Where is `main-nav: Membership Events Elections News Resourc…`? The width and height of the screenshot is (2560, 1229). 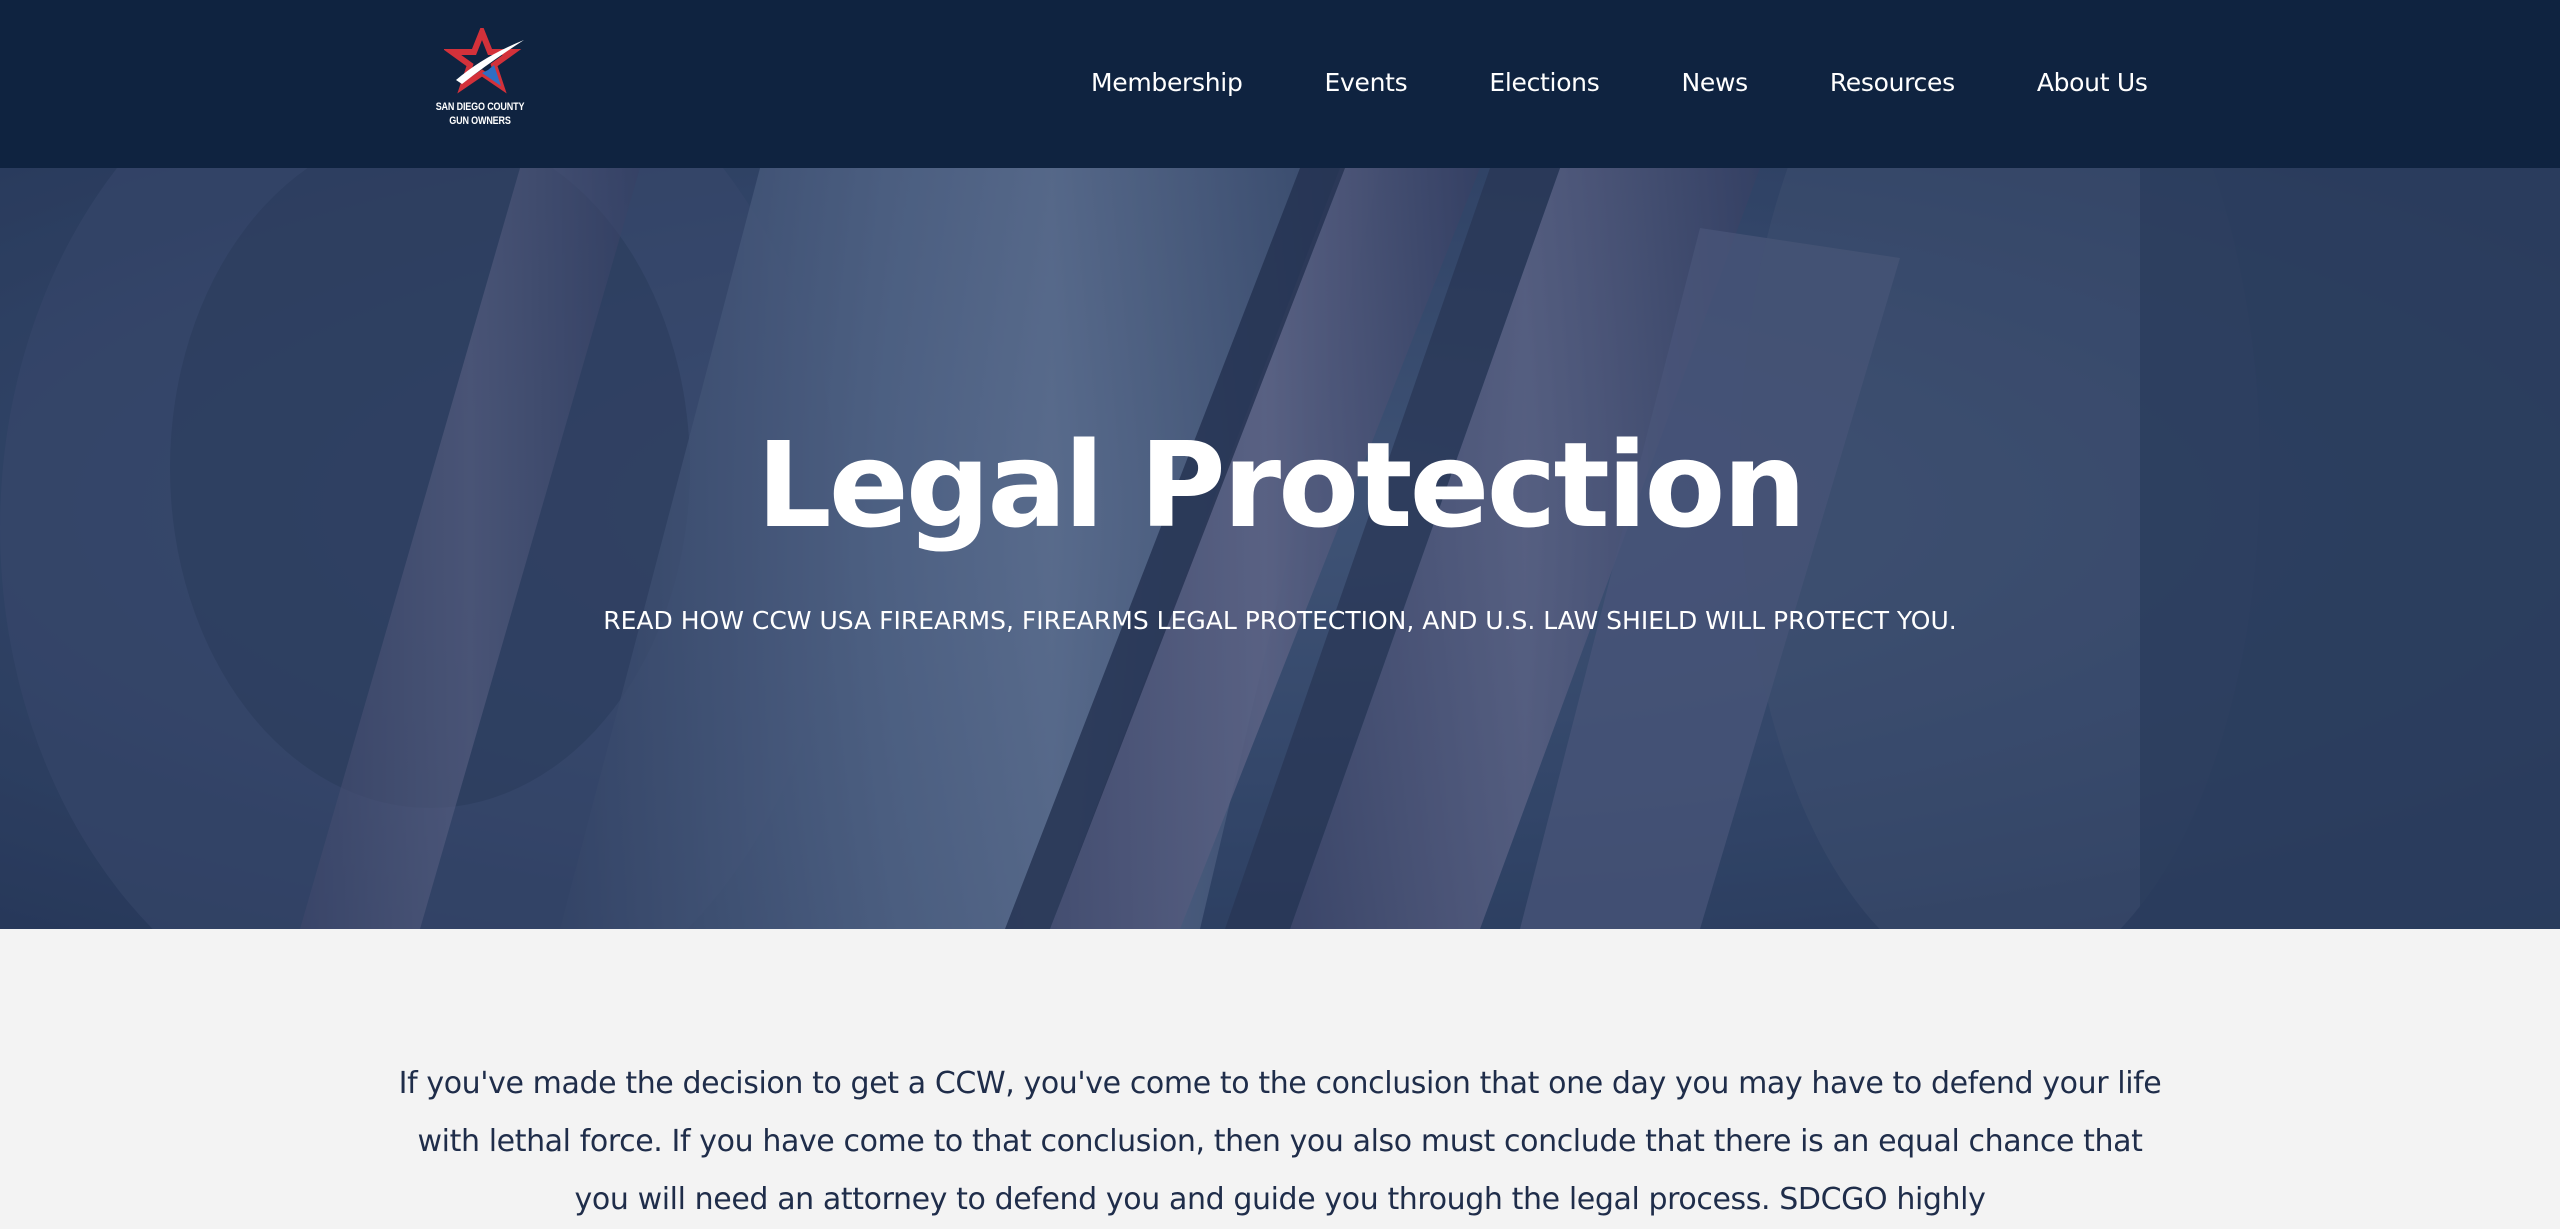 main-nav: Membership Events Elections News Resourc… is located at coordinates (1619, 82).